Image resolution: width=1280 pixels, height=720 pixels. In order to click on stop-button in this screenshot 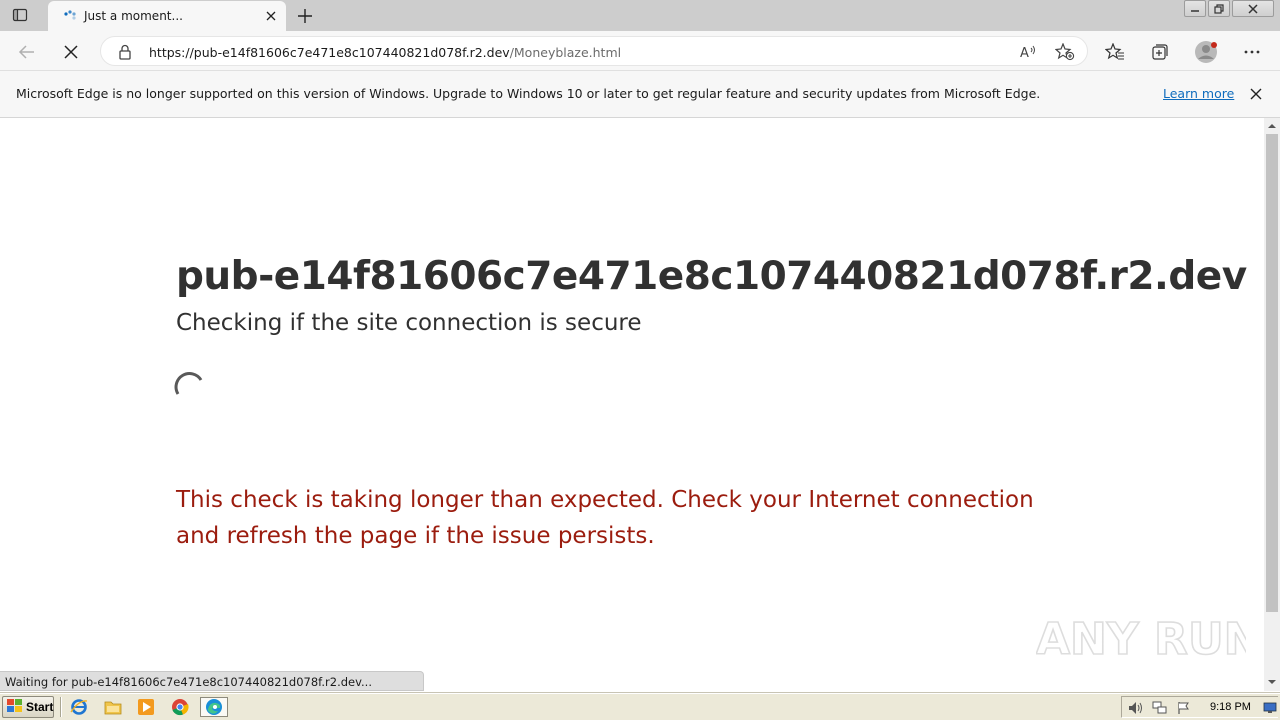, I will do `click(71, 52)`.